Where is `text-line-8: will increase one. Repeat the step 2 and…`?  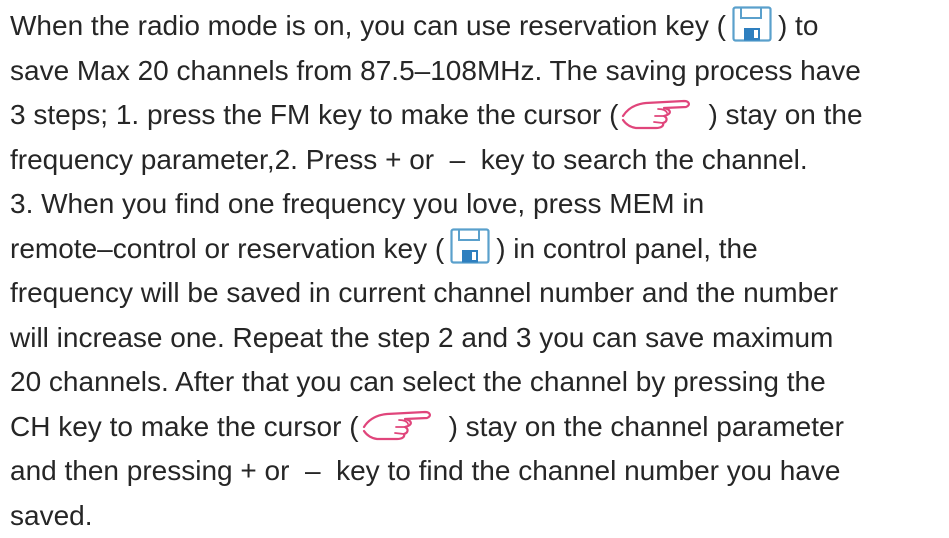 text-line-8: will increase one. Repeat the step 2 and… is located at coordinates (422, 337).